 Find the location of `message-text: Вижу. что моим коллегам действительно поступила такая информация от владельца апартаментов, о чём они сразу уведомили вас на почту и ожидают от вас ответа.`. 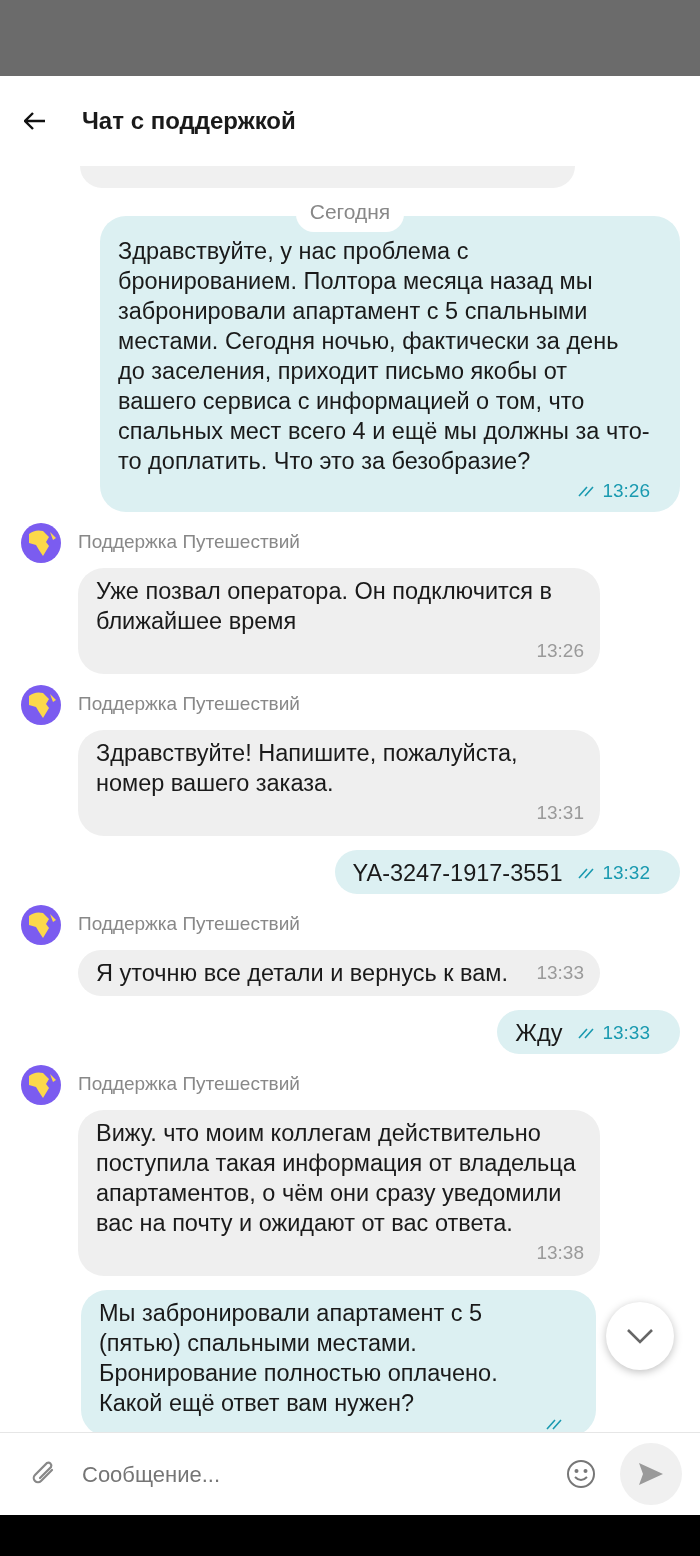

message-text: Вижу. что моим коллегам действительно поступила такая информация от владельца апартаментов, о чём они сразу уведомили вас на почту и ожидают от вас ответа. is located at coordinates (336, 1178).